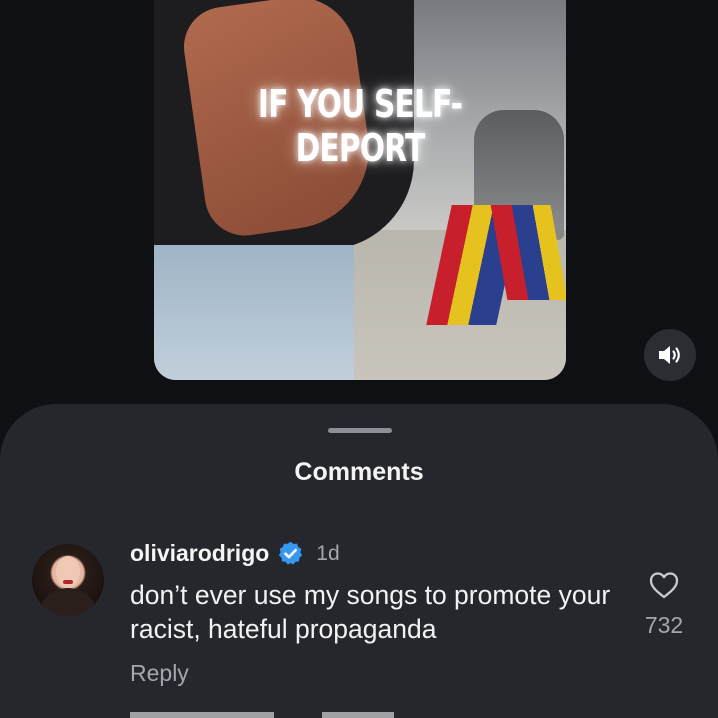 This screenshot has width=718, height=718. What do you see at coordinates (328, 553) in the screenshot?
I see `comment-timestamp: 1d` at bounding box center [328, 553].